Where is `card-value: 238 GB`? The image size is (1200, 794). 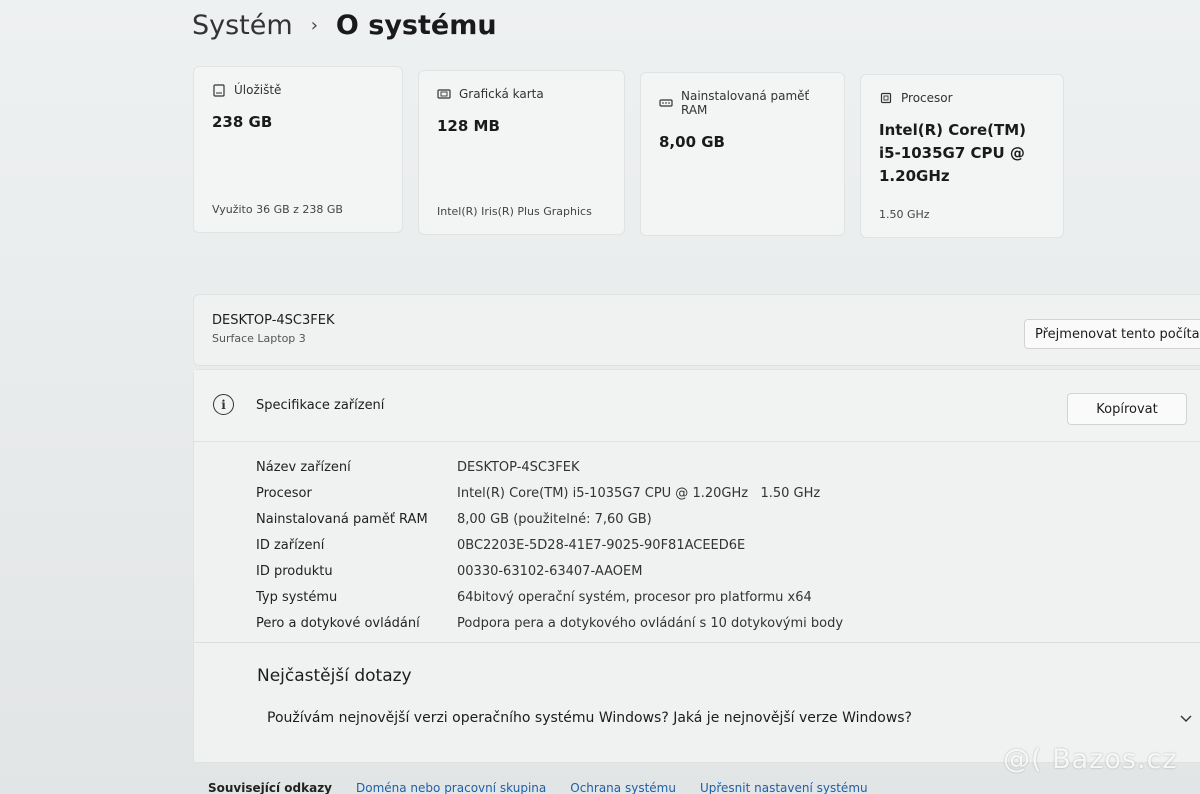 card-value: 238 GB is located at coordinates (242, 122).